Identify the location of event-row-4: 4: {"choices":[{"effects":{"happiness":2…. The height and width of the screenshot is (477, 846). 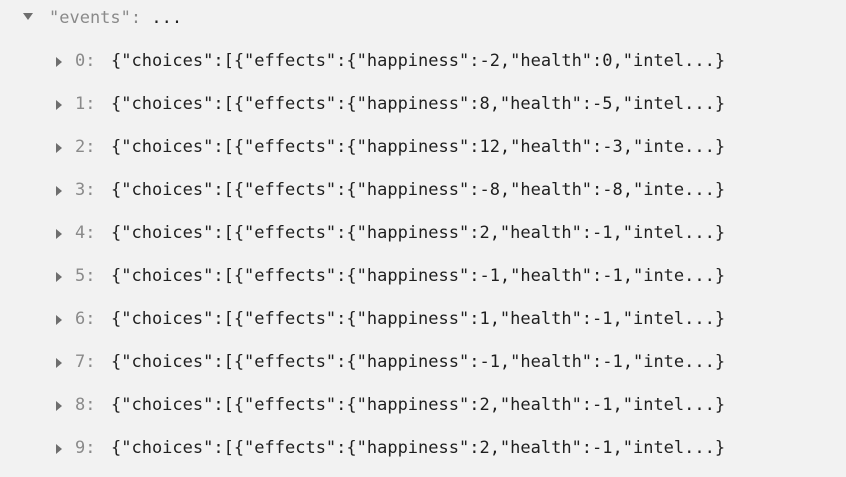
(423, 235).